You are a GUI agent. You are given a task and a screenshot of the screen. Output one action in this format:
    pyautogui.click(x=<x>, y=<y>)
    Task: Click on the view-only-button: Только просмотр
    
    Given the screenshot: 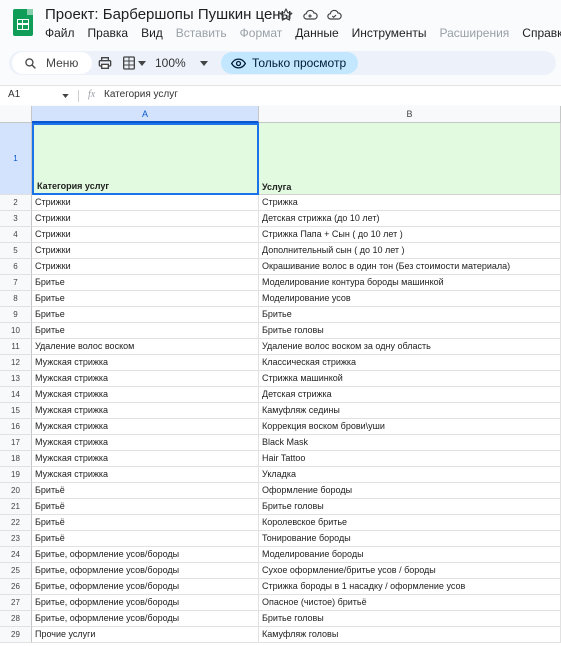 What is the action you would take?
    pyautogui.click(x=289, y=63)
    